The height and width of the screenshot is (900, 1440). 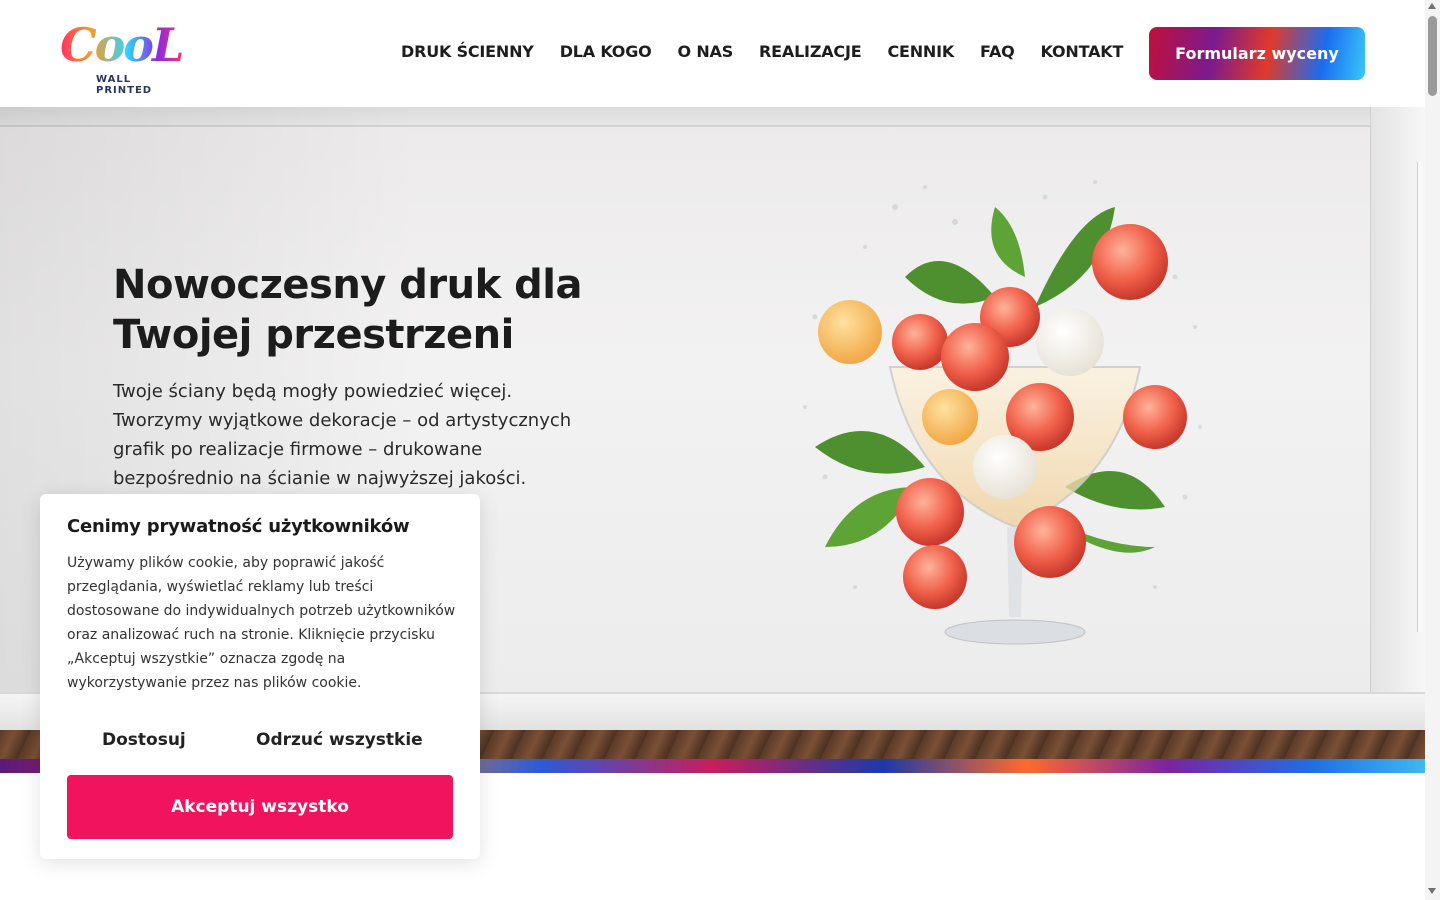 What do you see at coordinates (238, 526) in the screenshot?
I see `cookie-dialog-title: Cenimy prywatność użytkowników` at bounding box center [238, 526].